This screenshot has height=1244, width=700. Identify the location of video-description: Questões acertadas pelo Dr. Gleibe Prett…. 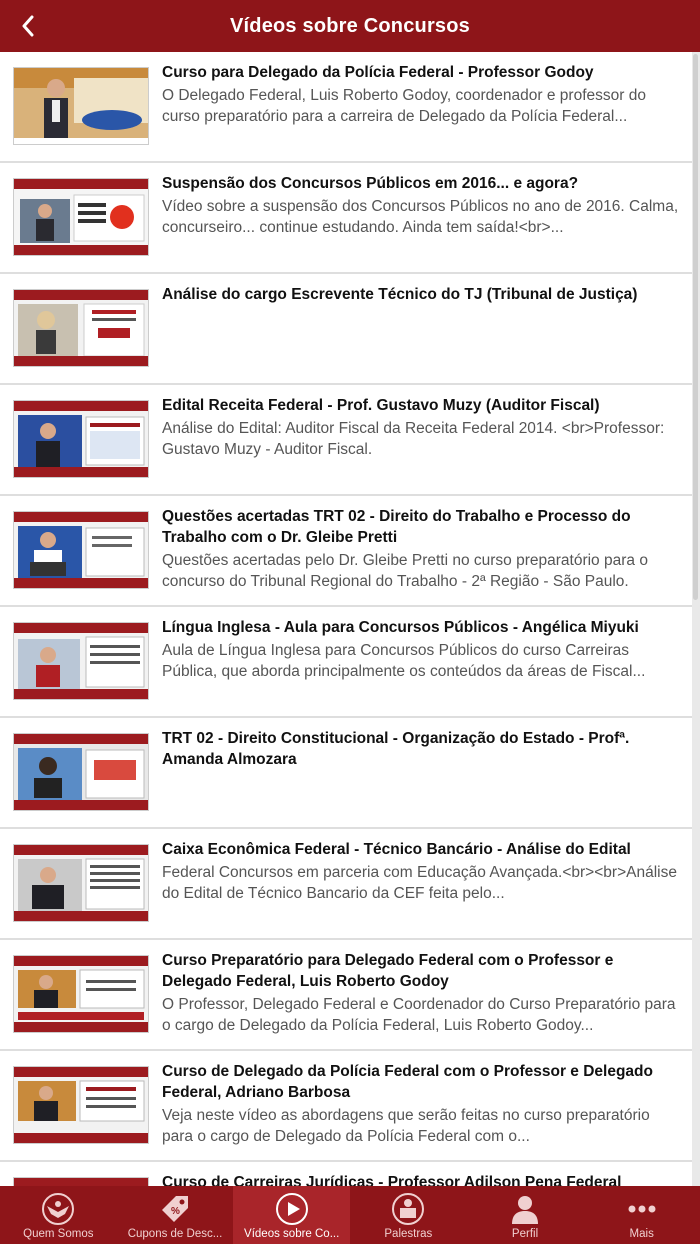
(405, 571).